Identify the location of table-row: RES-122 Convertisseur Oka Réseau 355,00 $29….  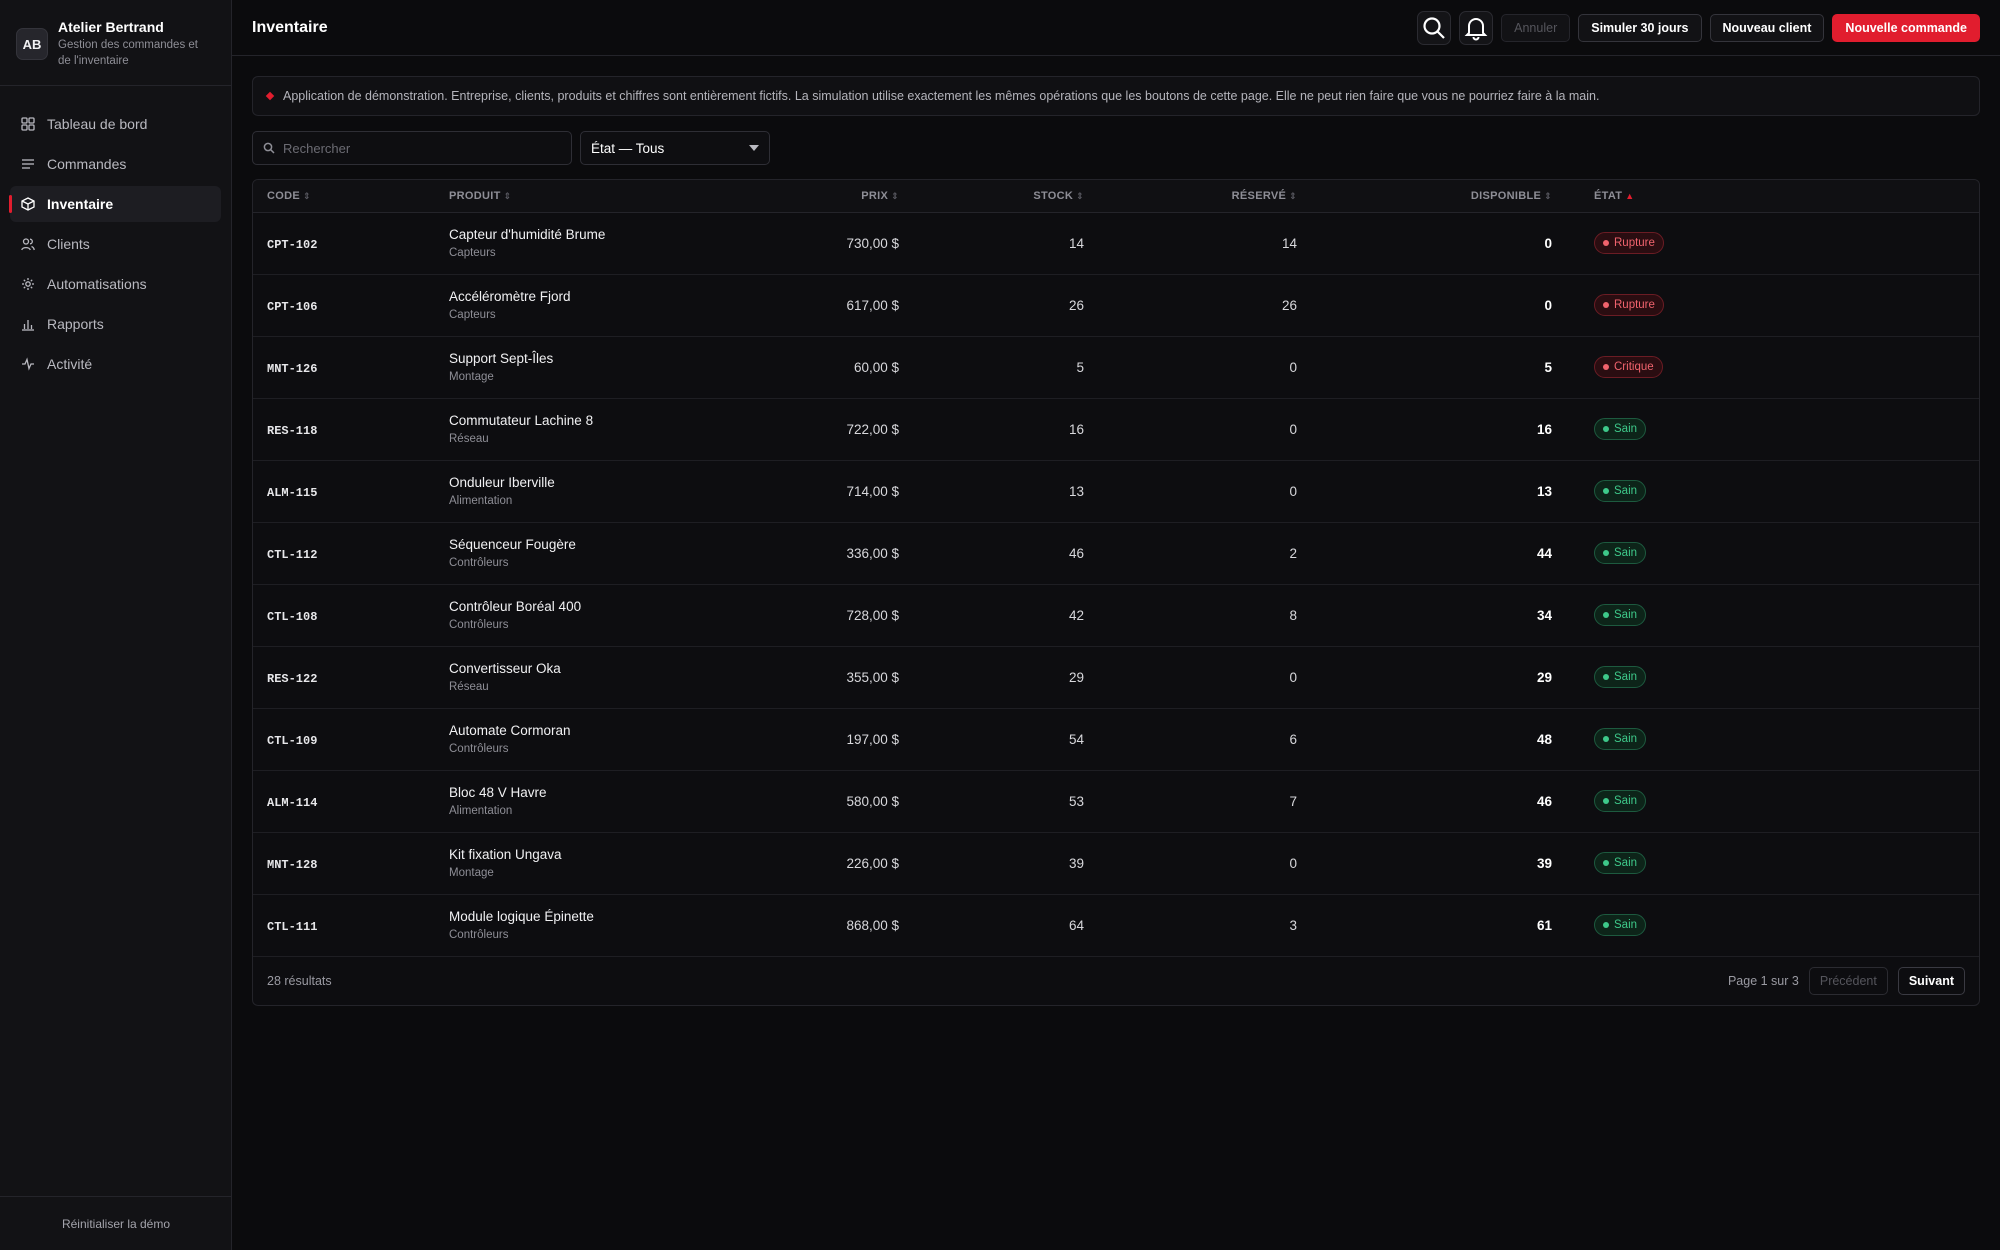
(1116, 677).